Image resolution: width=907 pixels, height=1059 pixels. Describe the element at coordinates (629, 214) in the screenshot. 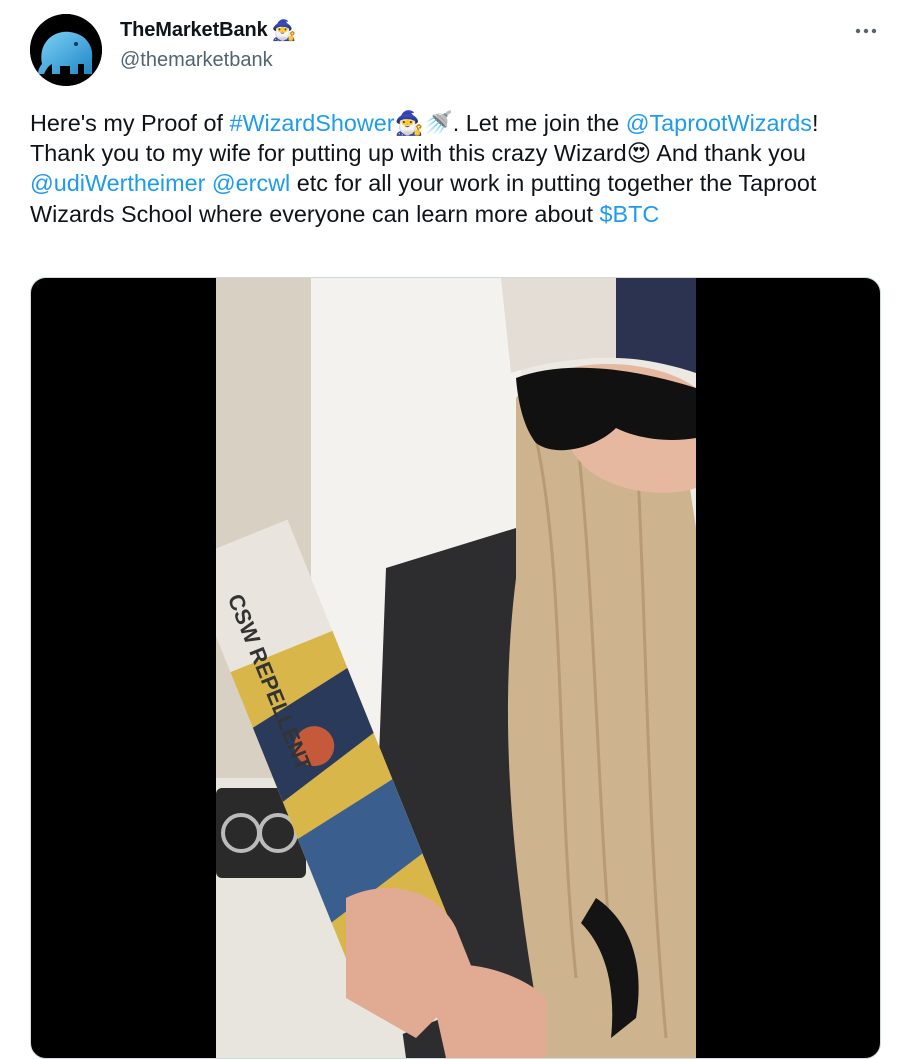

I see `cashtag-link-btc: $BTC` at that location.